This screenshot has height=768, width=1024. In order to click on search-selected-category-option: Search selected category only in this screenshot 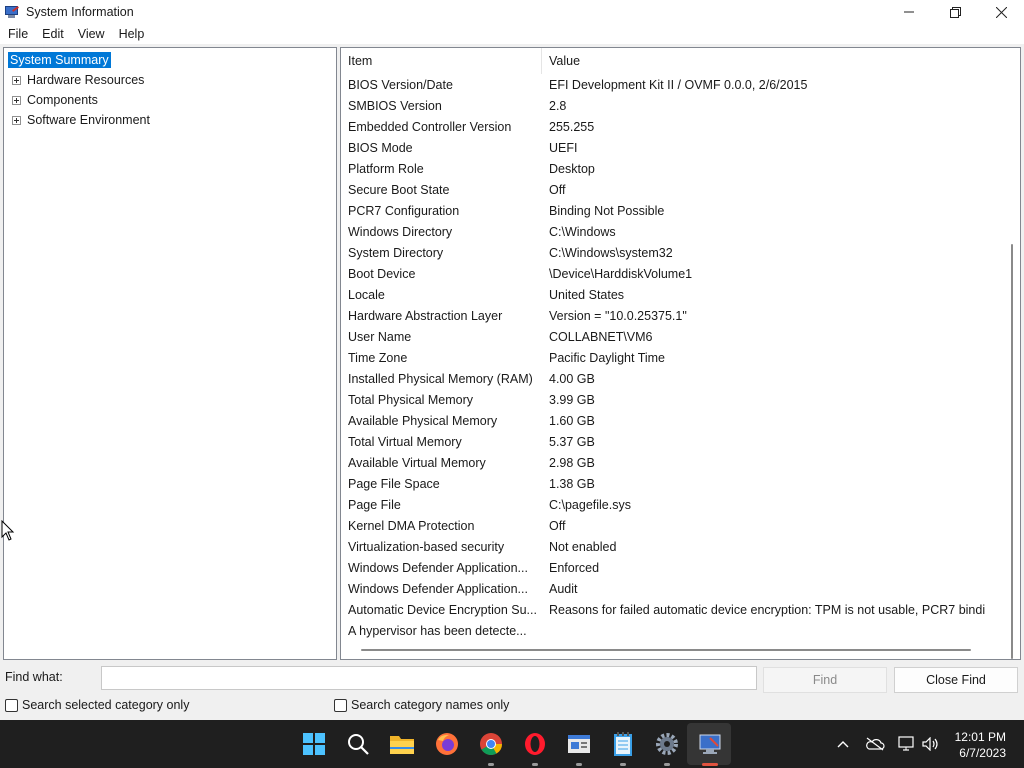, I will do `click(97, 705)`.